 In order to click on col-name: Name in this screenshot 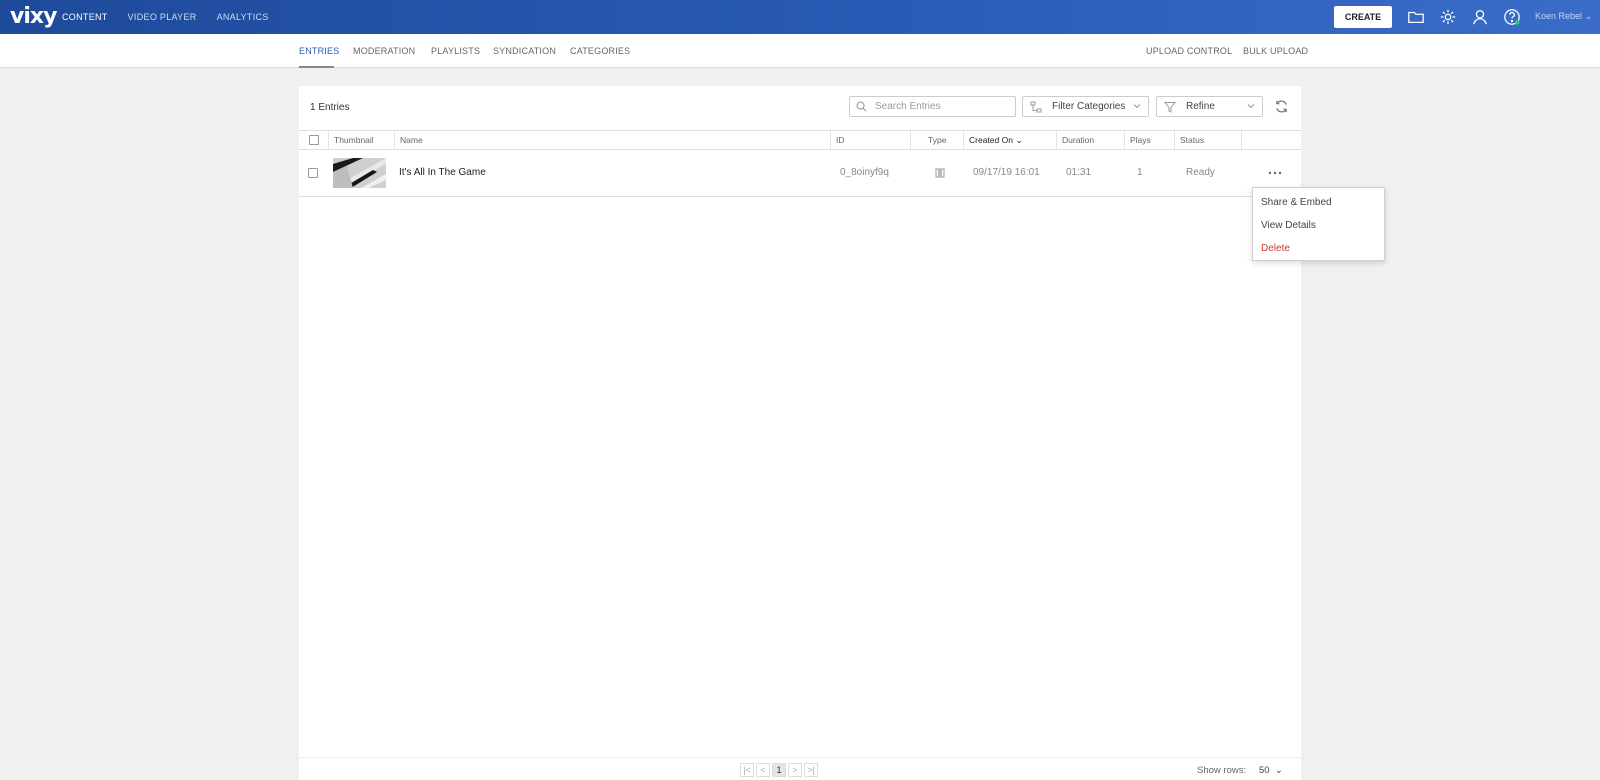, I will do `click(612, 140)`.